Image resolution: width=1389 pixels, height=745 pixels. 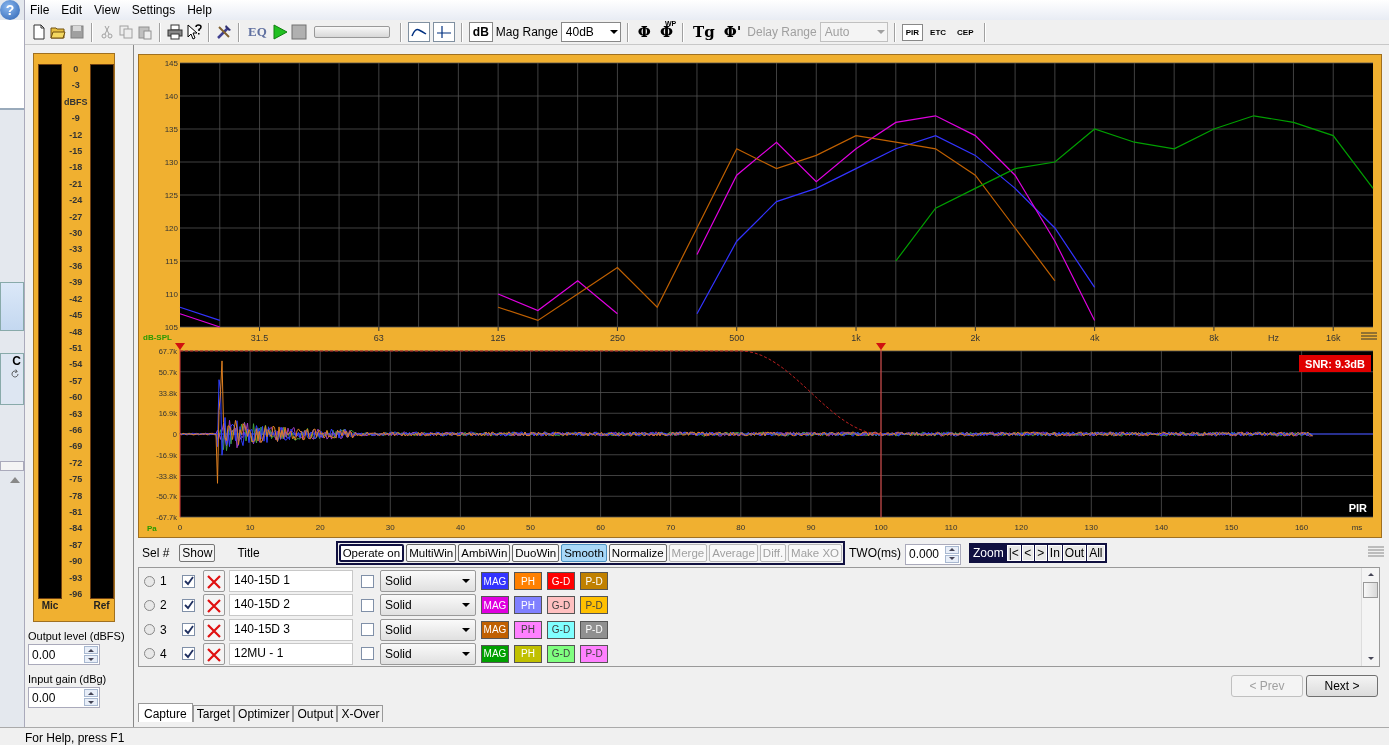 What do you see at coordinates (1027, 553) in the screenshot?
I see `zoom-button: <` at bounding box center [1027, 553].